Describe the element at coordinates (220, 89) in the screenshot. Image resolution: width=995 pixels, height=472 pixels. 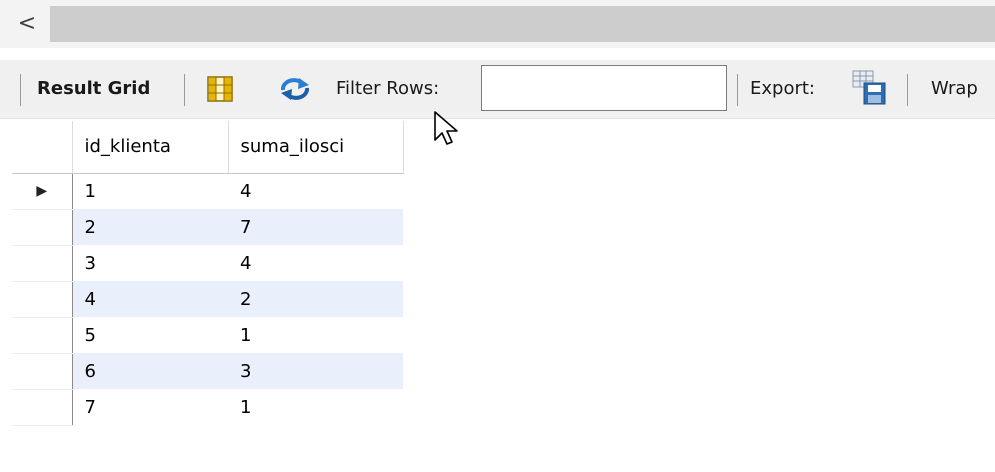
I see `grid-layout-icon` at that location.